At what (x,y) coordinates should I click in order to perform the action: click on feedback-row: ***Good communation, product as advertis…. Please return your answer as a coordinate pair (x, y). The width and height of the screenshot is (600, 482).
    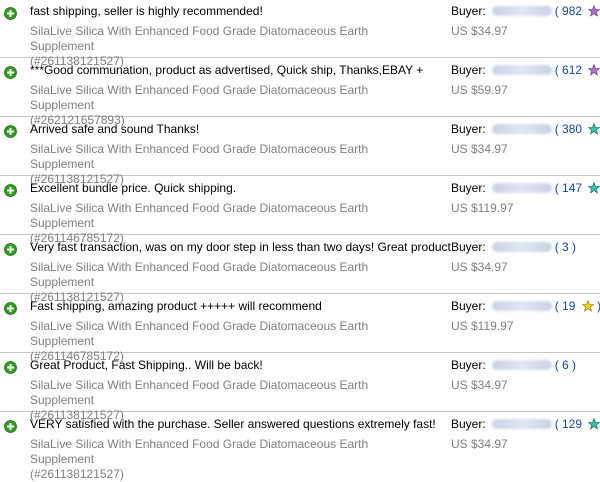
    Looking at the image, I should click on (300, 92).